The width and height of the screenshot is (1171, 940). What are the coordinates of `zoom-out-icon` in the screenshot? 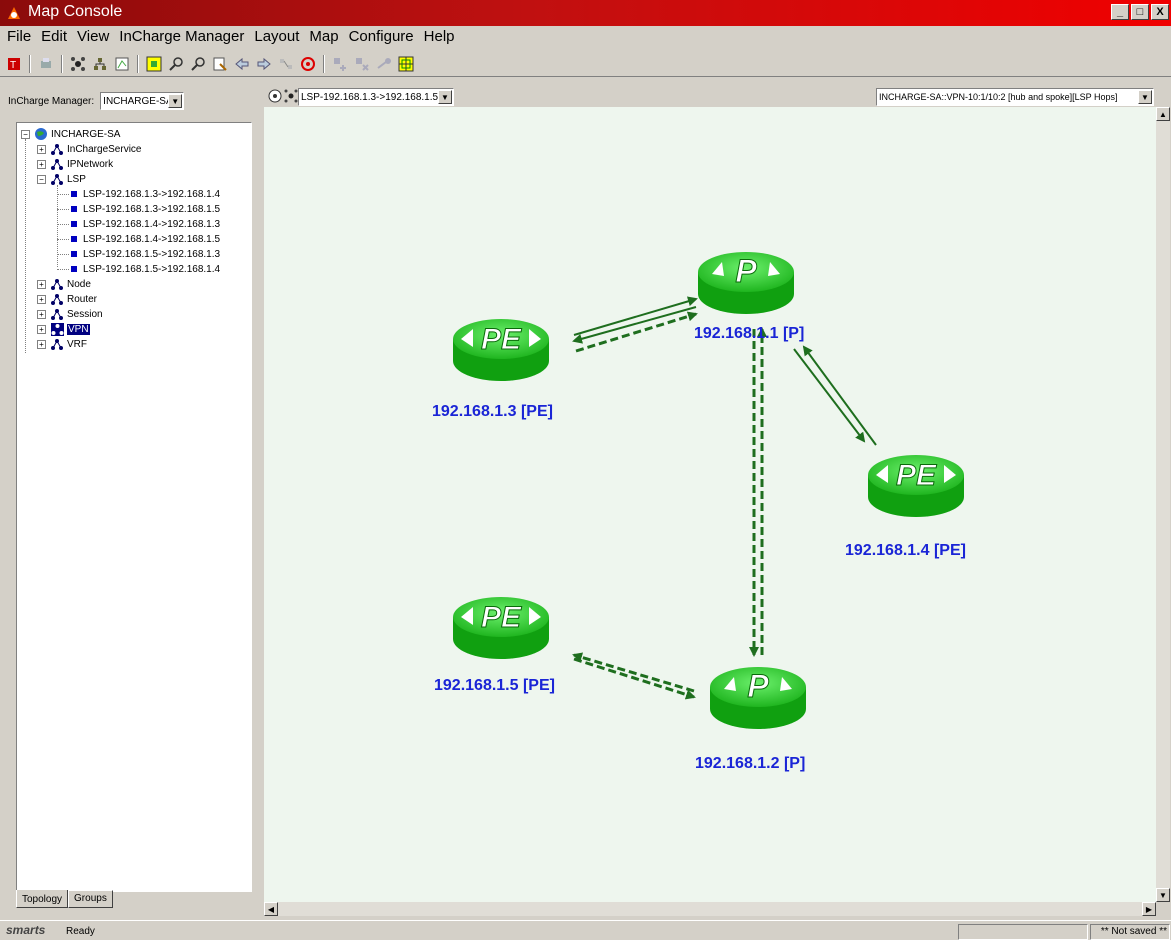 It's located at (198, 64).